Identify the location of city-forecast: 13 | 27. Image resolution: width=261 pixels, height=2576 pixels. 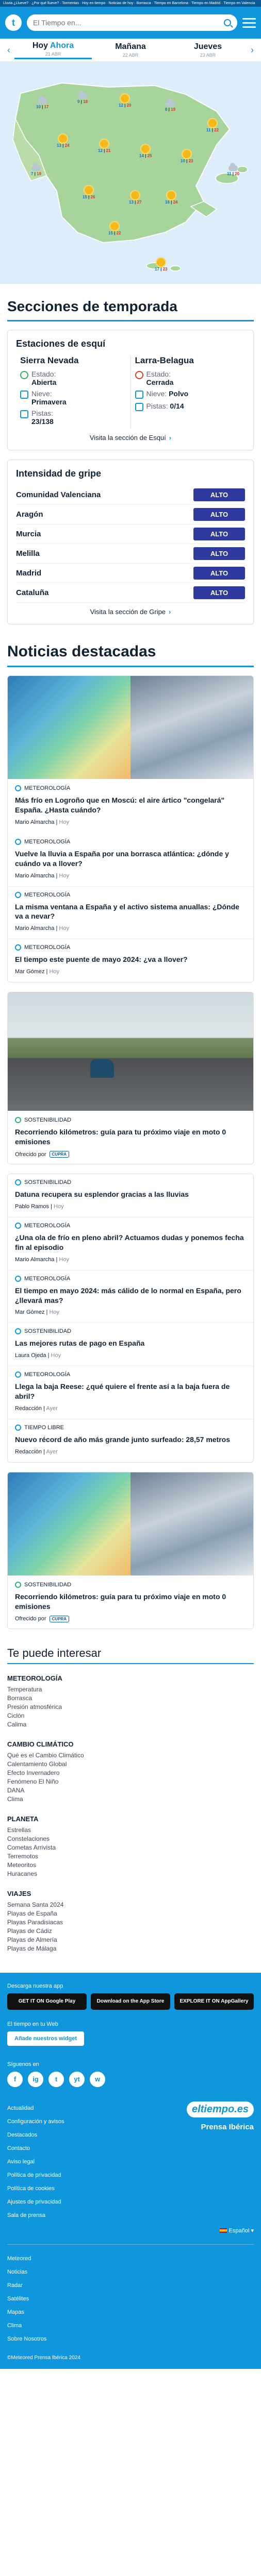
(135, 198).